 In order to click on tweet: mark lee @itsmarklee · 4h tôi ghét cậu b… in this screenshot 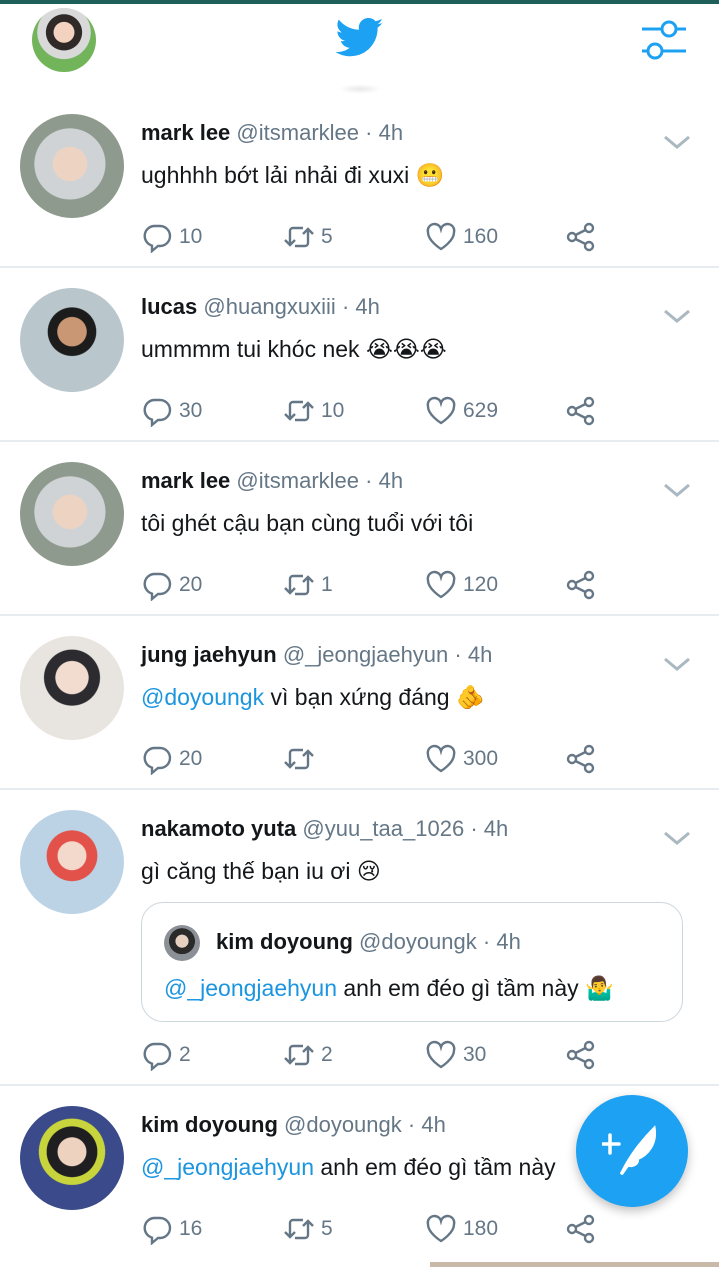, I will do `click(359, 529)`.